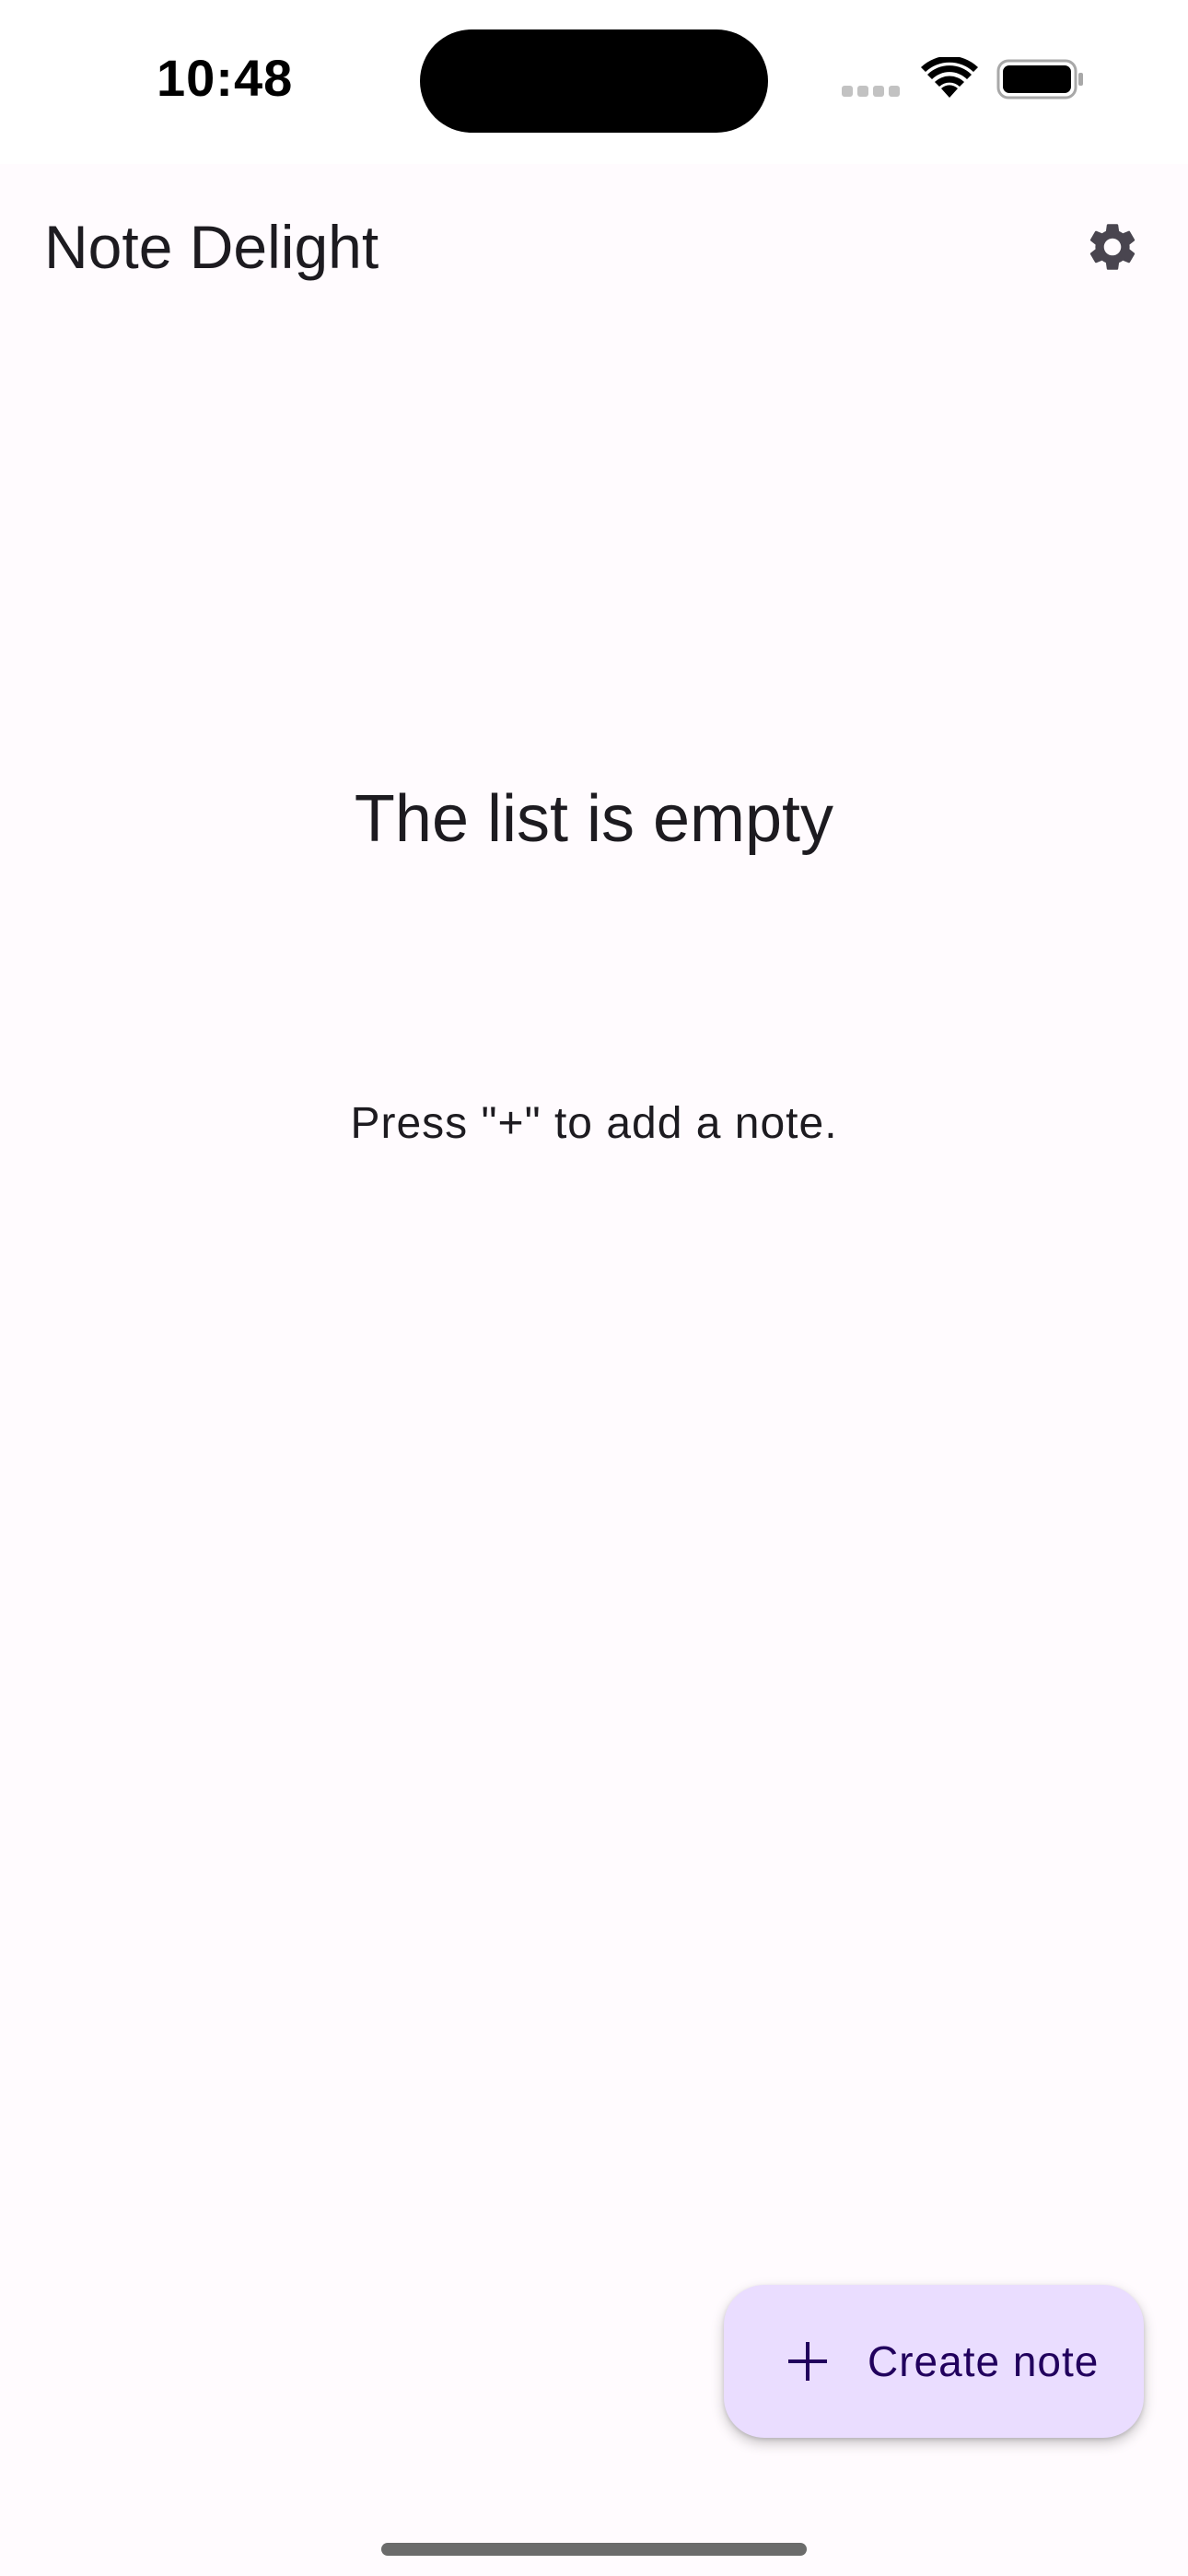  Describe the element at coordinates (594, 1123) in the screenshot. I see `empty-state-subtitle: Press "+" to add a note.` at that location.